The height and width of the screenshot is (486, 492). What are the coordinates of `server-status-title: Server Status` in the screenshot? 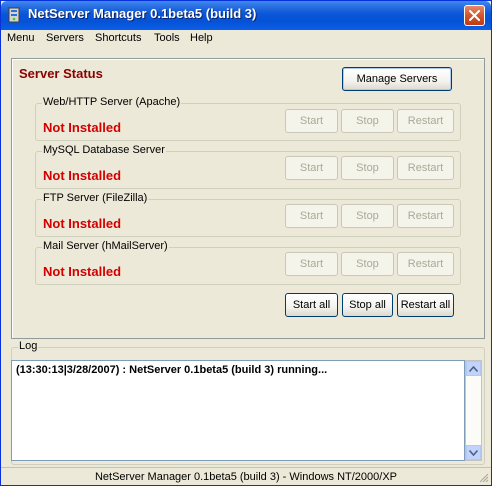 It's located at (61, 73).